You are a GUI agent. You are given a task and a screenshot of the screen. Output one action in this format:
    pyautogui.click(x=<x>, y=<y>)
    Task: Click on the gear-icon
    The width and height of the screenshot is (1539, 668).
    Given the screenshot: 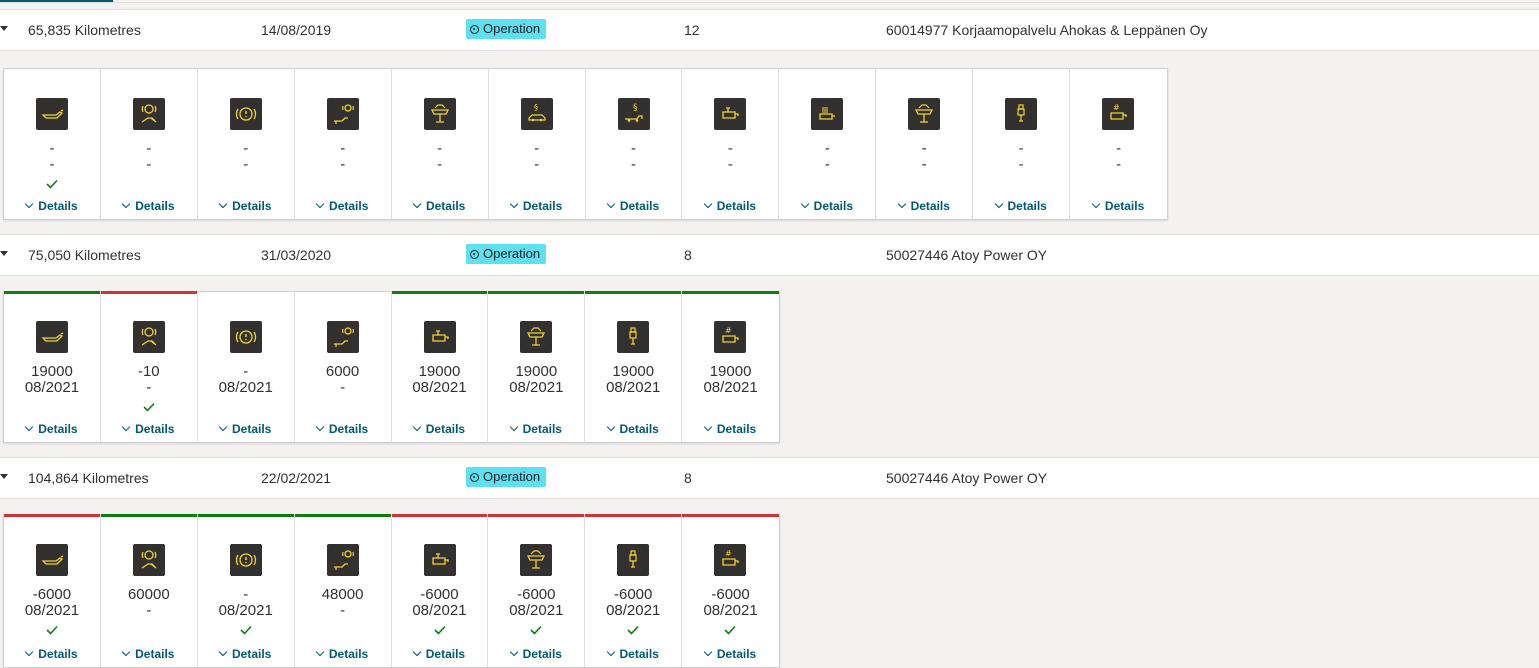 What is the action you would take?
    pyautogui.click(x=474, y=29)
    